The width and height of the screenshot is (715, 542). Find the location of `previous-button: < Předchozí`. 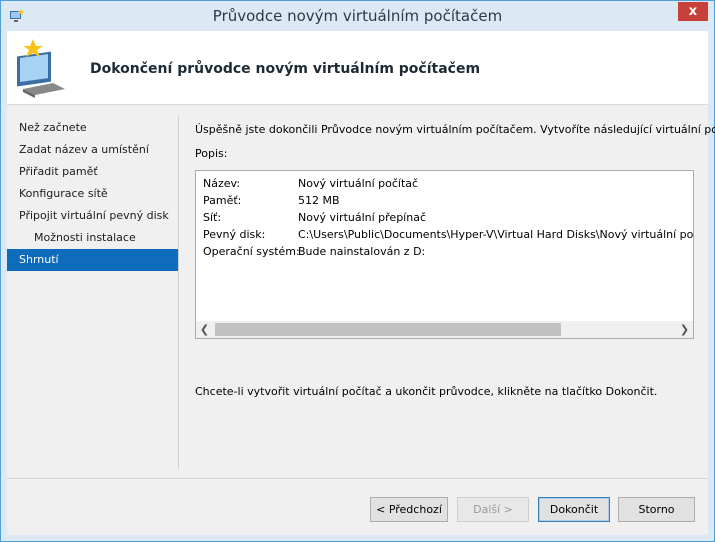

previous-button: < Předchozí is located at coordinates (409, 509).